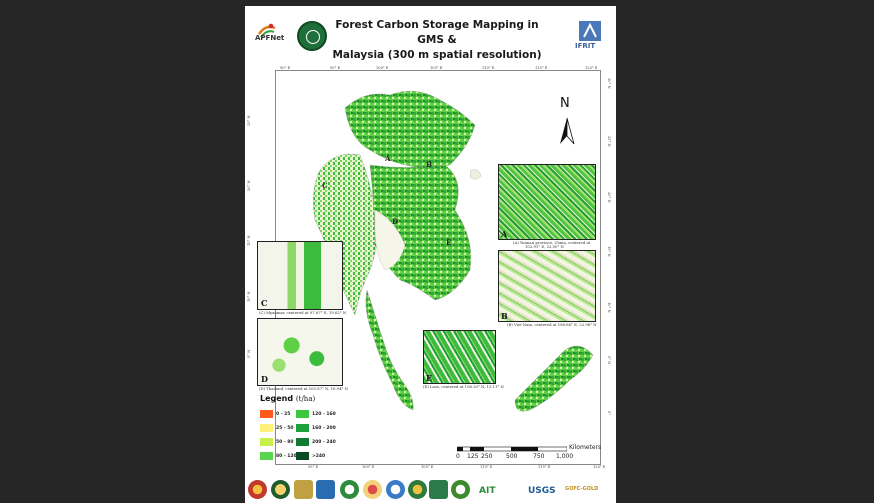 The height and width of the screenshot is (503, 874). What do you see at coordinates (609, 251) in the screenshot?
I see `graticule-right-15: 15° N` at bounding box center [609, 251].